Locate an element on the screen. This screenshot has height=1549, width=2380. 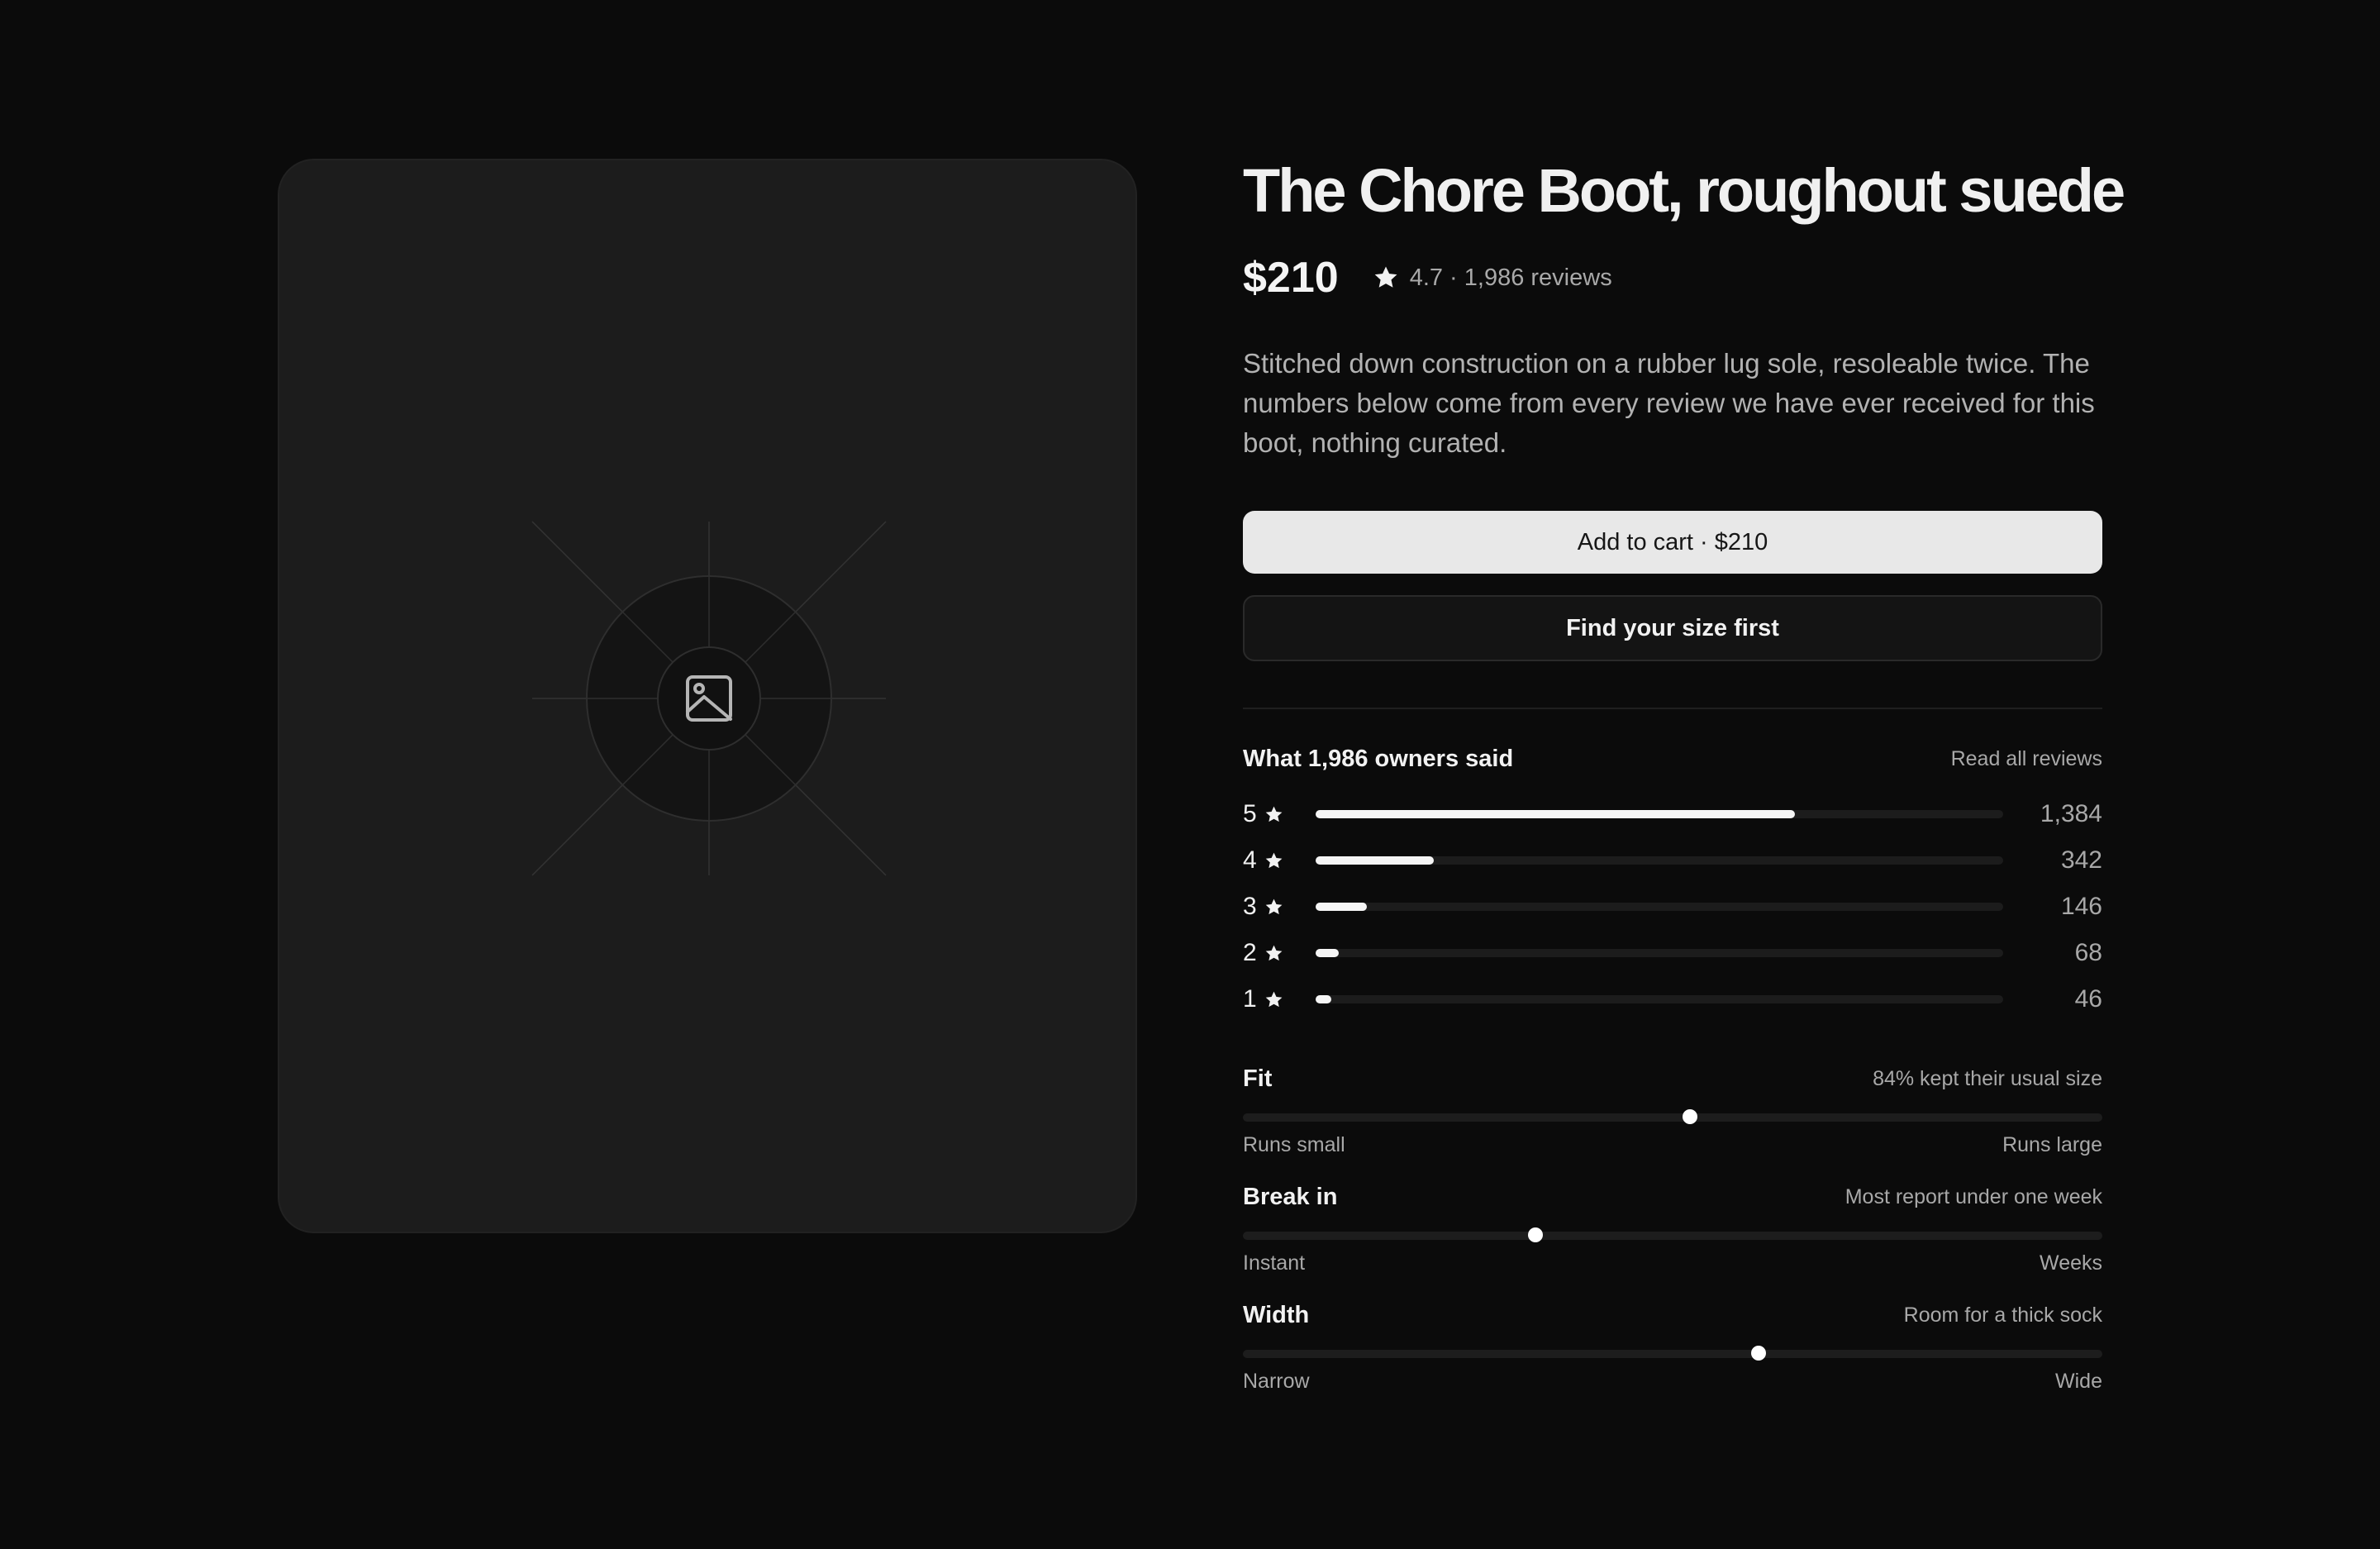
histogram-count: 46 is located at coordinates (2088, 999).